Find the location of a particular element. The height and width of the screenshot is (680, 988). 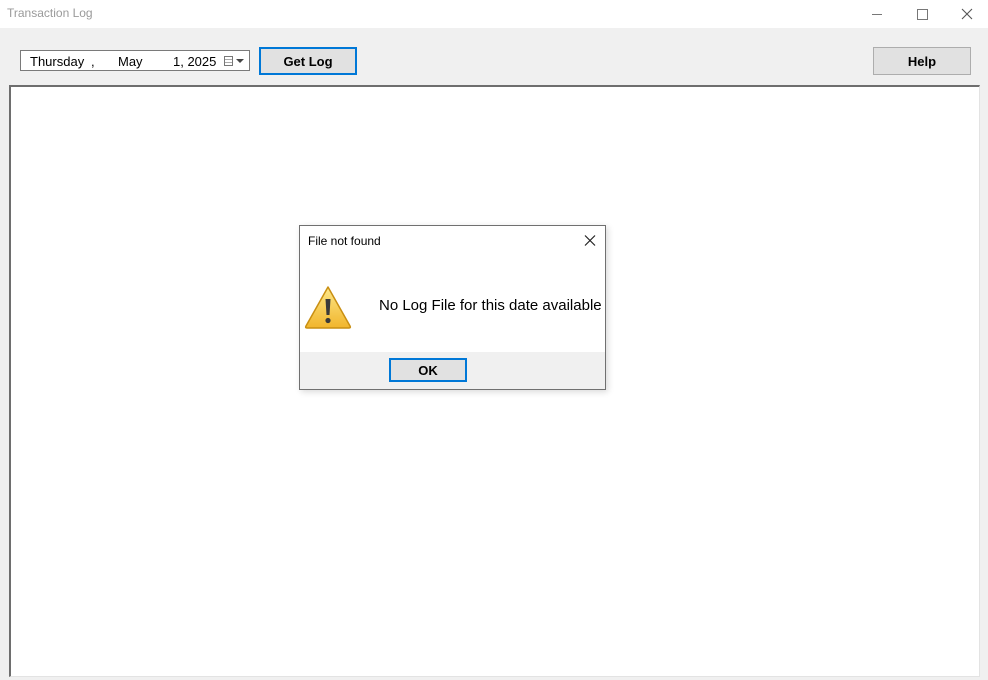

calendar-icon is located at coordinates (228, 60).